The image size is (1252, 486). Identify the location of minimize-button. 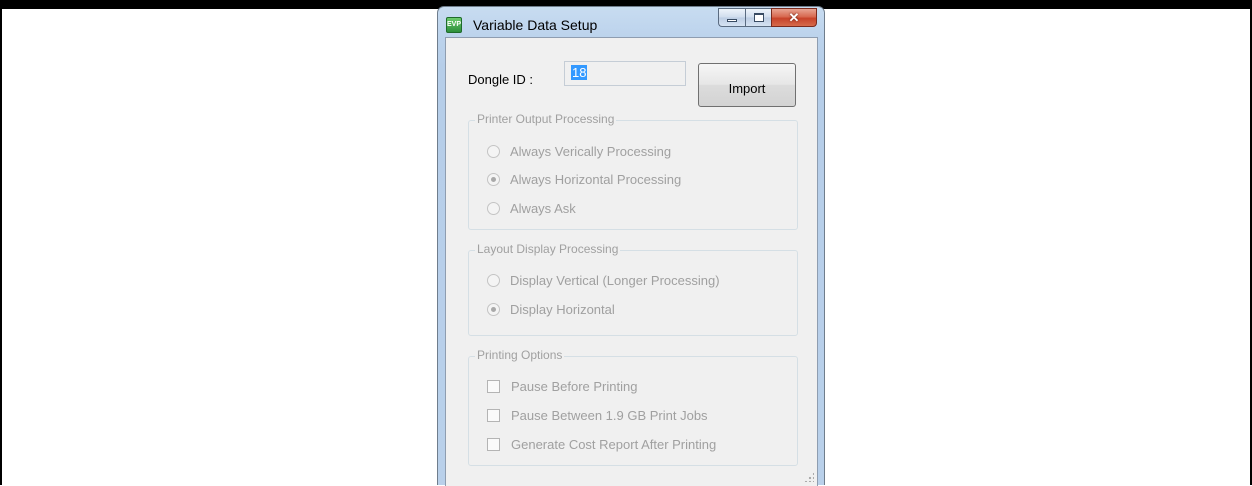
(731, 17).